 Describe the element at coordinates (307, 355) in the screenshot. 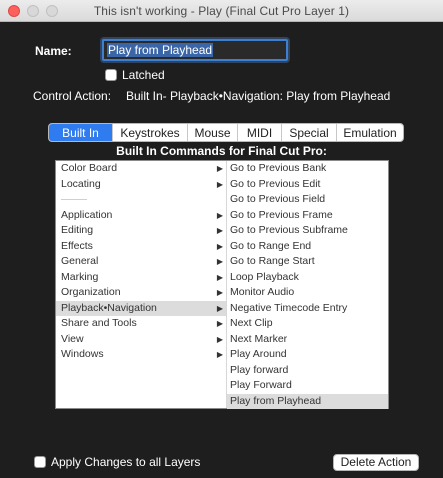

I see `command-item: Play Around` at that location.